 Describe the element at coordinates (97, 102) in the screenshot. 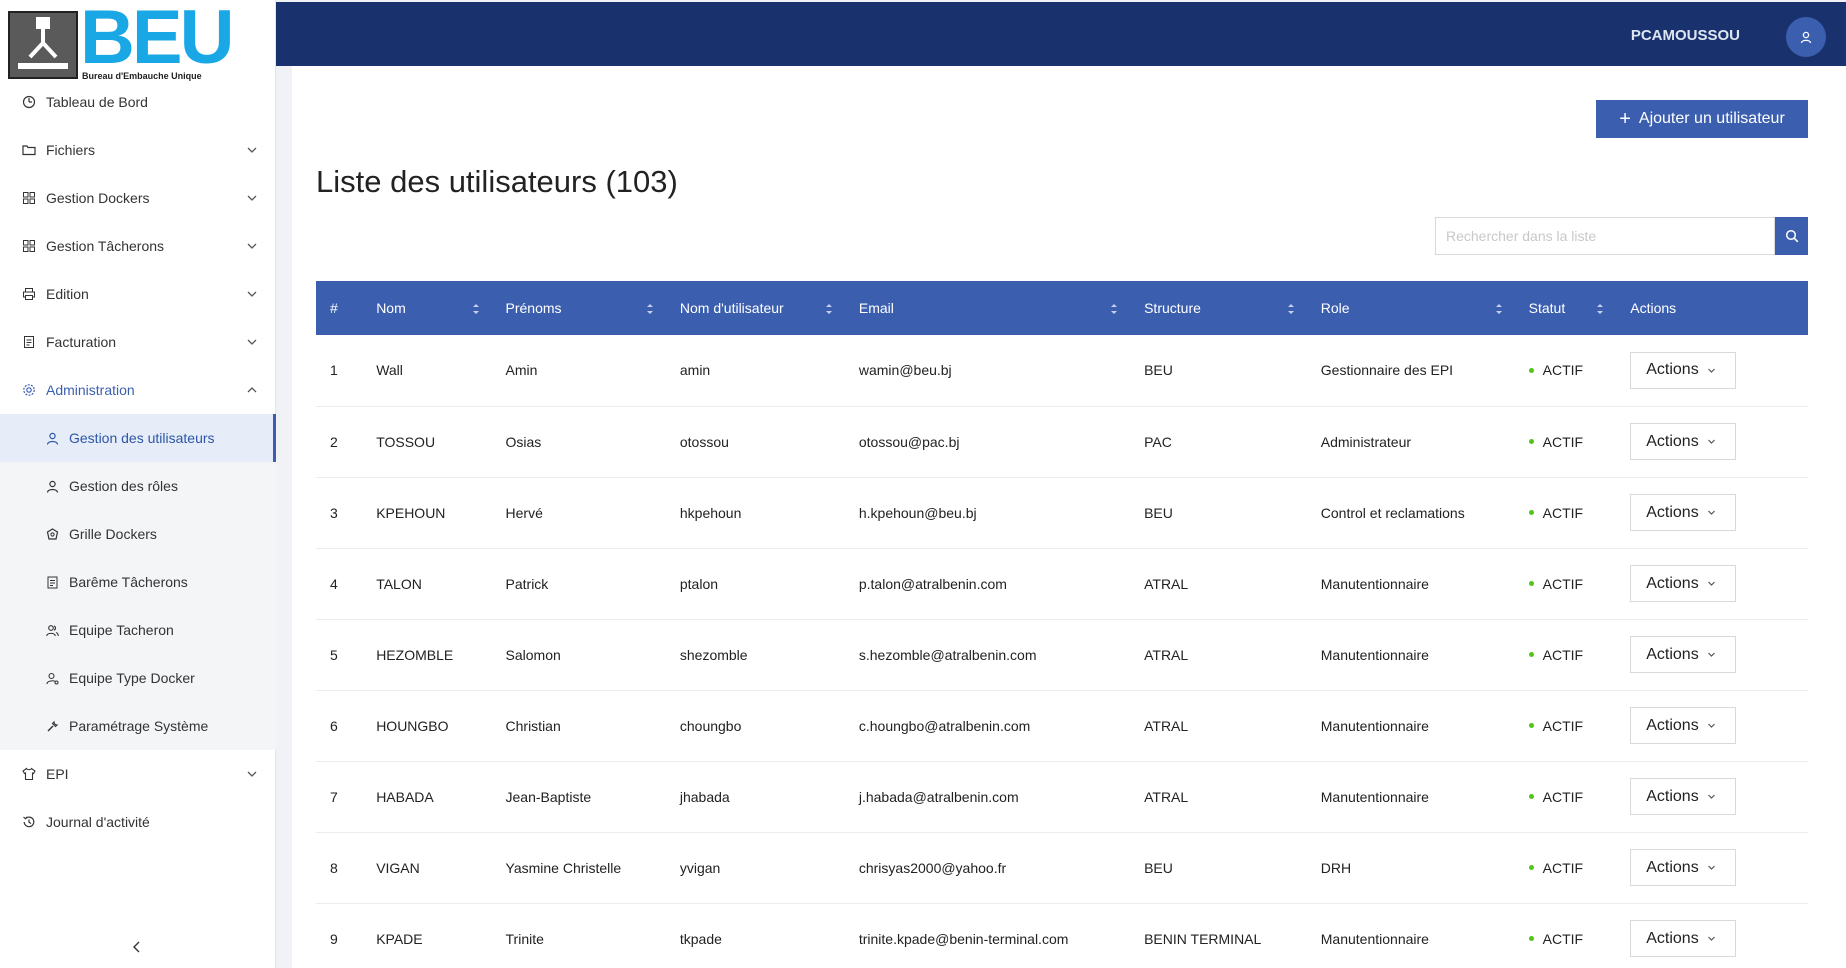

I see `sidebar-item-label: Tableau de Bord` at that location.